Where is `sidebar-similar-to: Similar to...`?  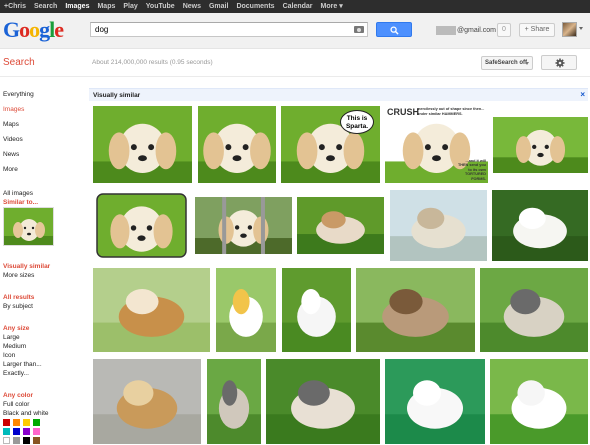 sidebar-similar-to: Similar to... is located at coordinates (21, 202).